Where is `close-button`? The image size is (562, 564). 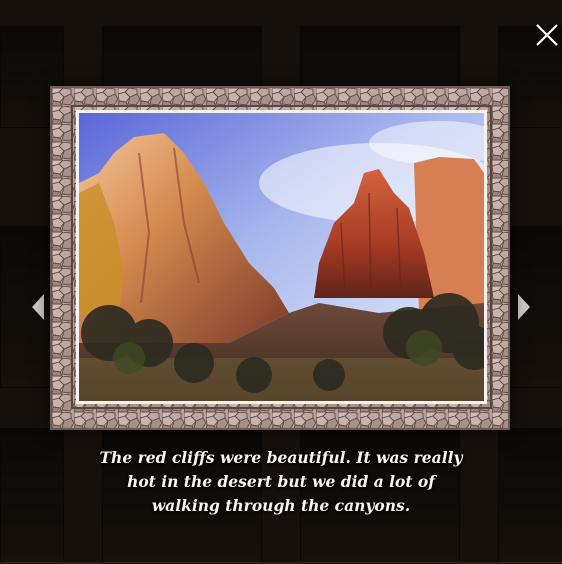
close-button is located at coordinates (547, 35).